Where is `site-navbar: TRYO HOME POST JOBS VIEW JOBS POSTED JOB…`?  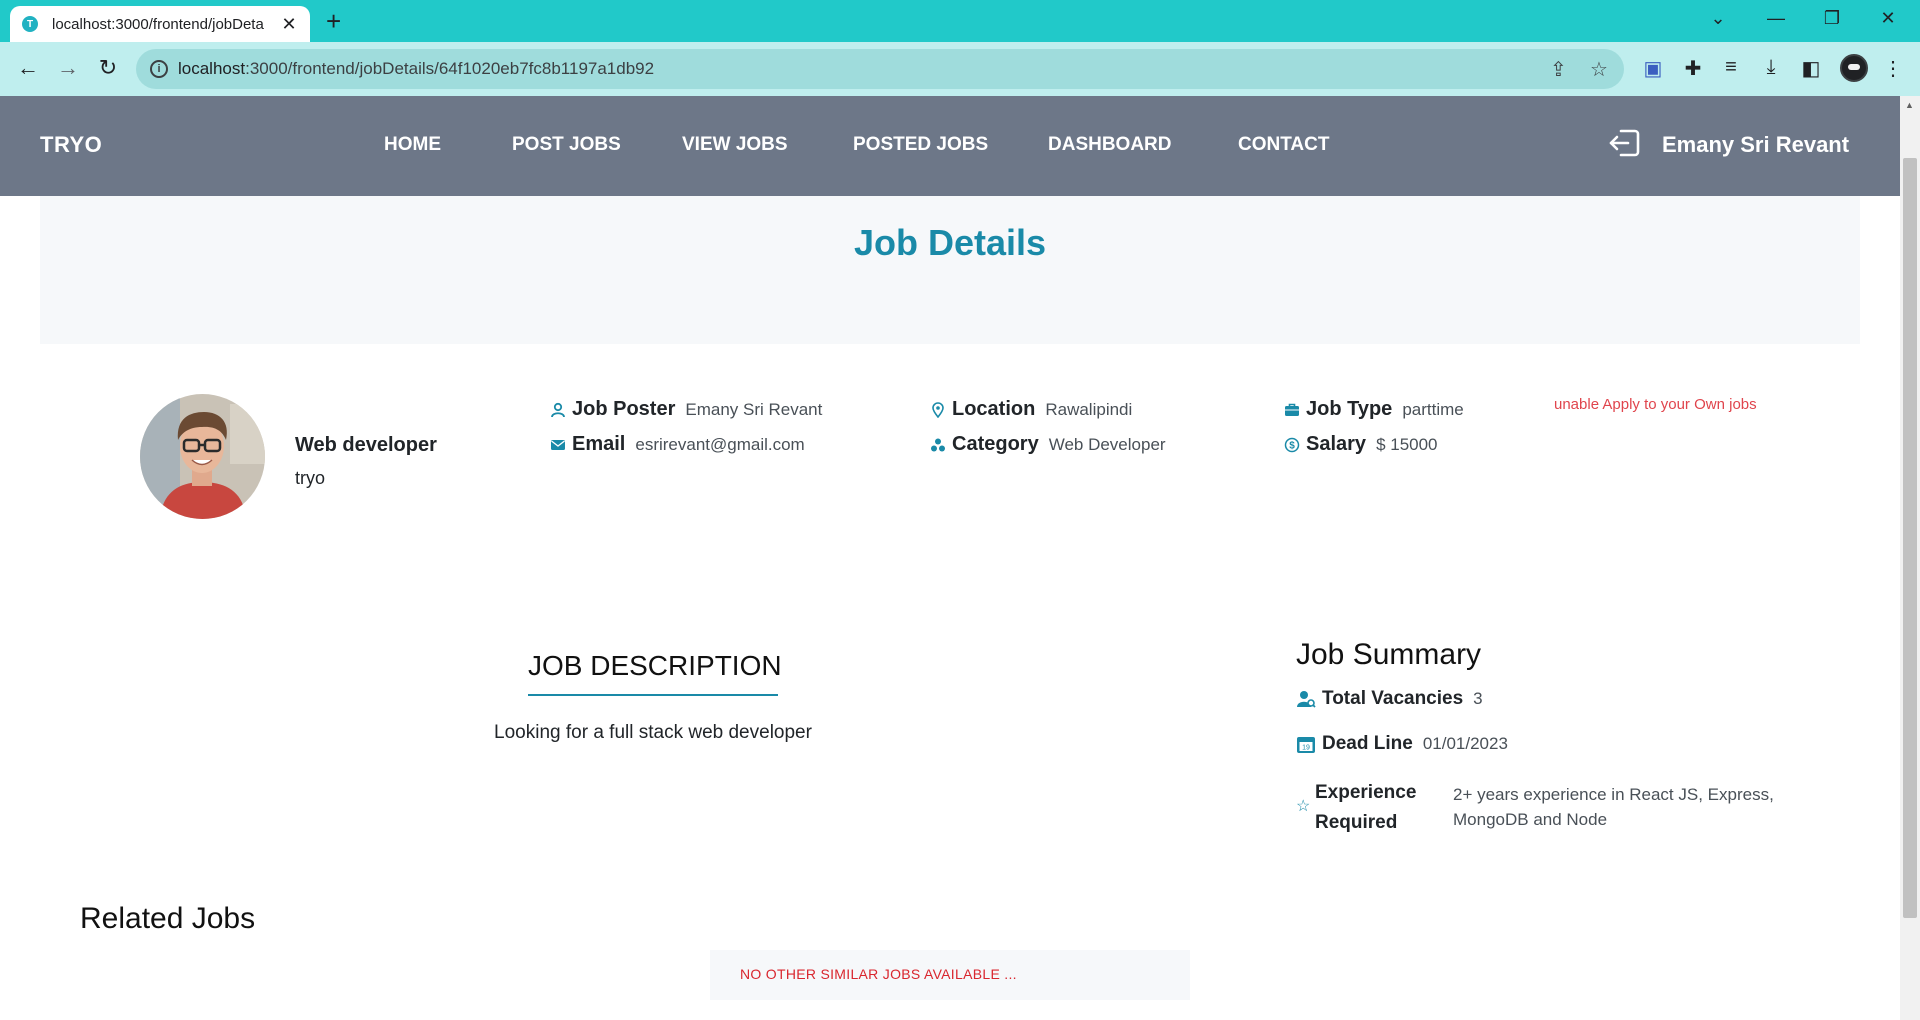
site-navbar: TRYO HOME POST JOBS VIEW JOBS POSTED JOB… is located at coordinates (950, 146).